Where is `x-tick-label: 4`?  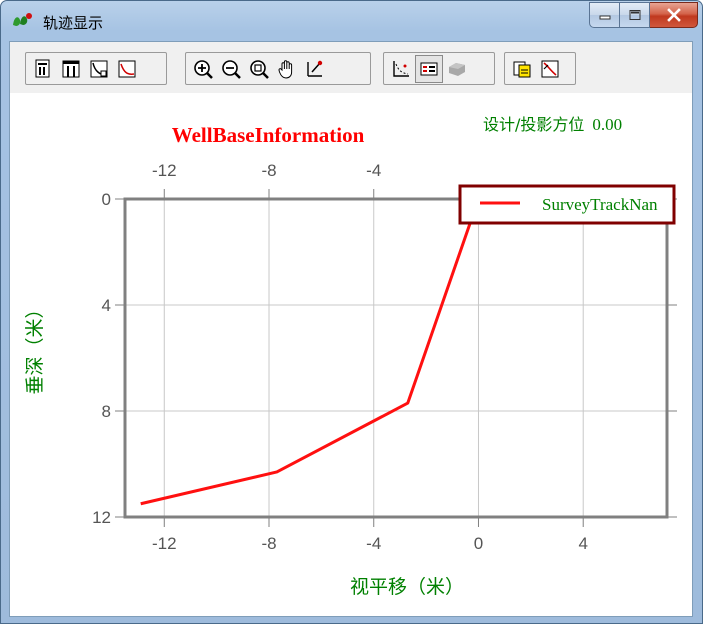 x-tick-label: 4 is located at coordinates (582, 543).